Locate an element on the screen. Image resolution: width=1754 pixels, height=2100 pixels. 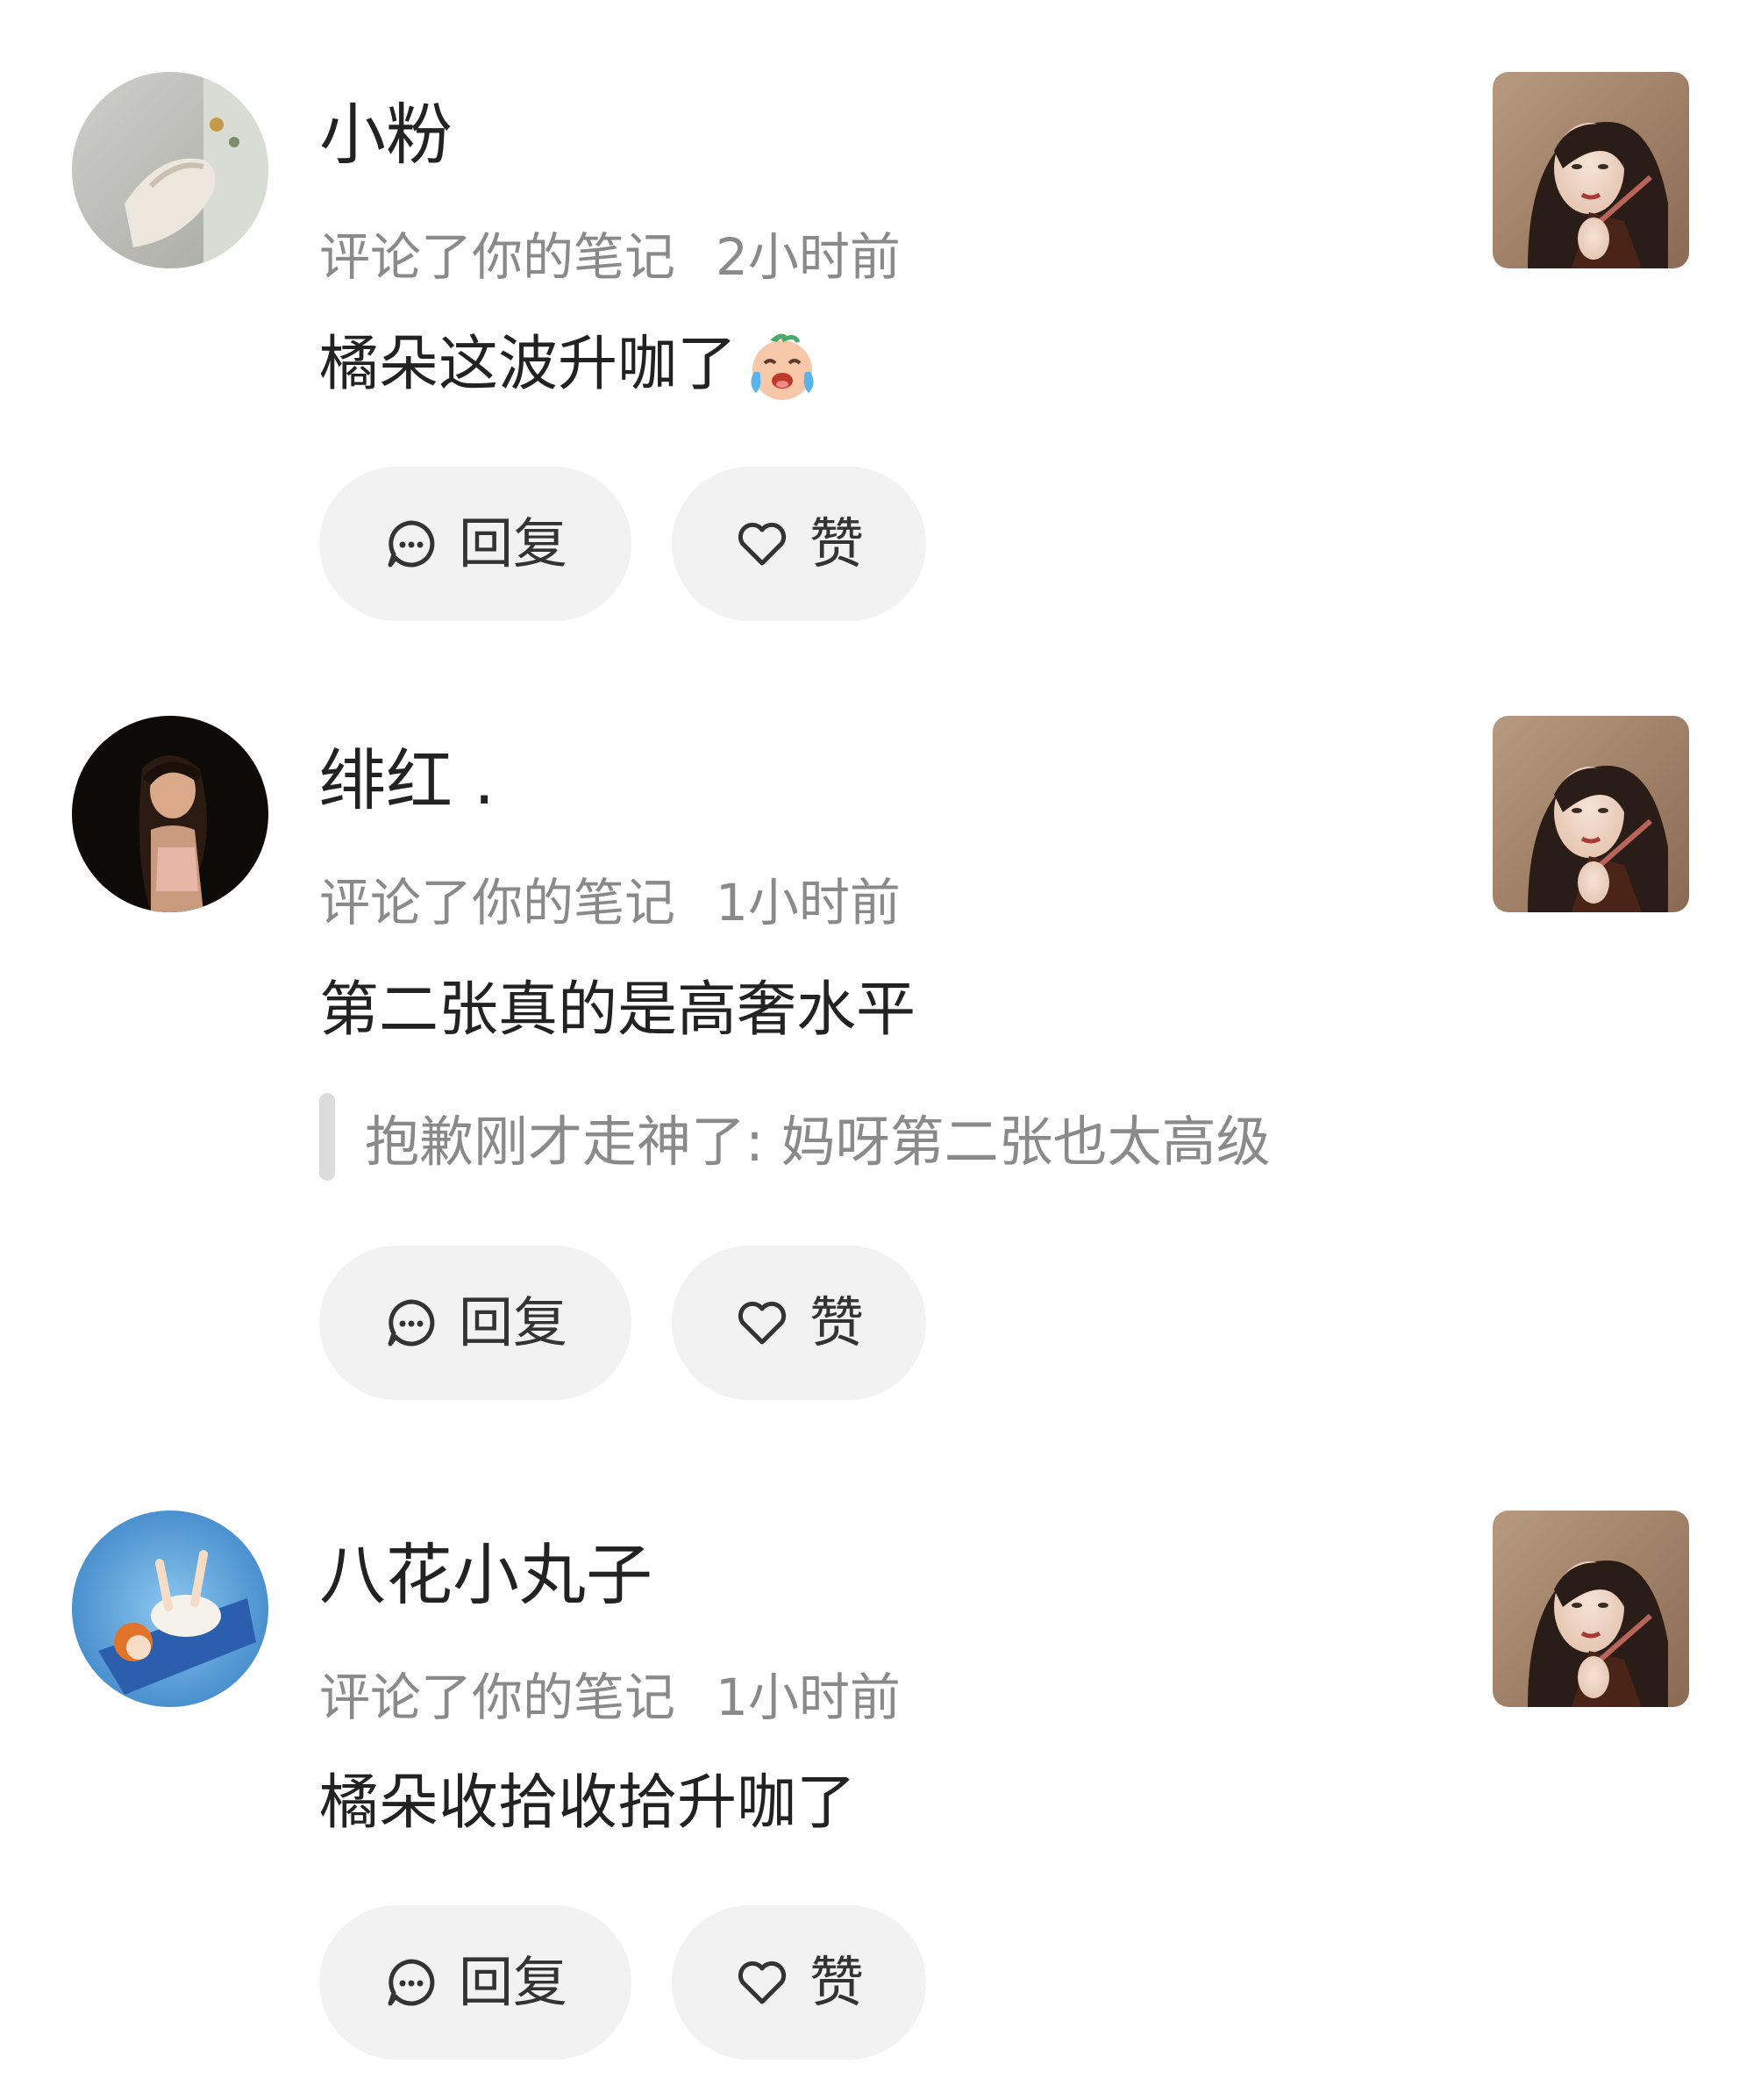
comment-body: 第二张真的是高奢水平 is located at coordinates (617, 1010).